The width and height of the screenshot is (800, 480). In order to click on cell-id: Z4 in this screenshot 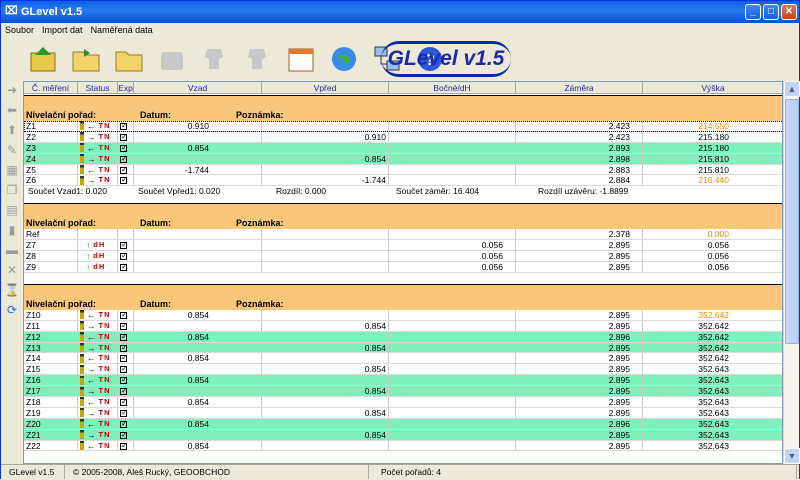, I will do `click(51, 158)`.